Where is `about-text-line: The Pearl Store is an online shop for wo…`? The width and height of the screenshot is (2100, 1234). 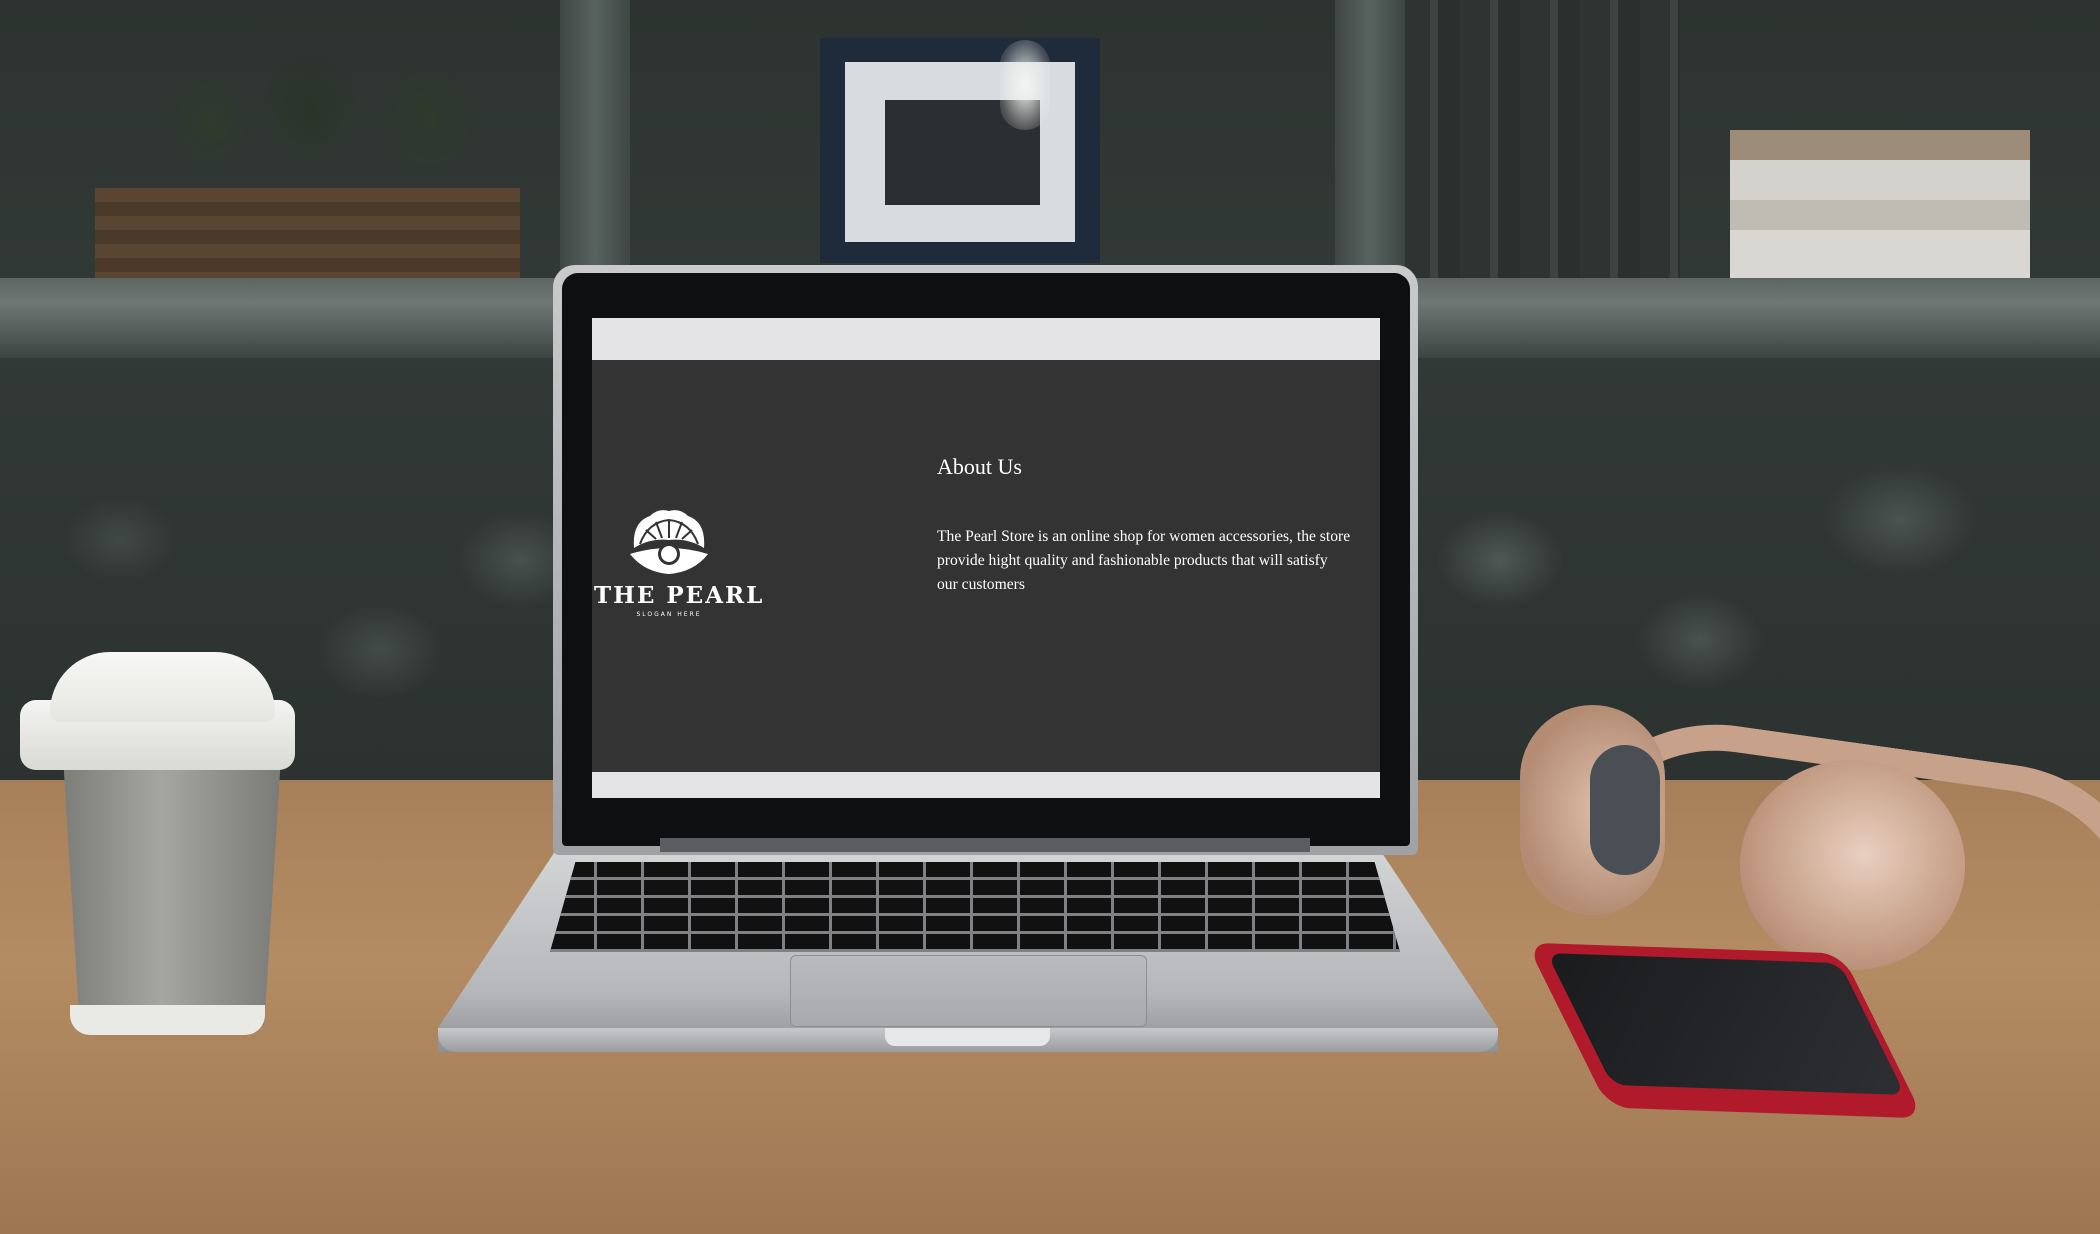 about-text-line: The Pearl Store is an online shop for wo… is located at coordinates (1144, 536).